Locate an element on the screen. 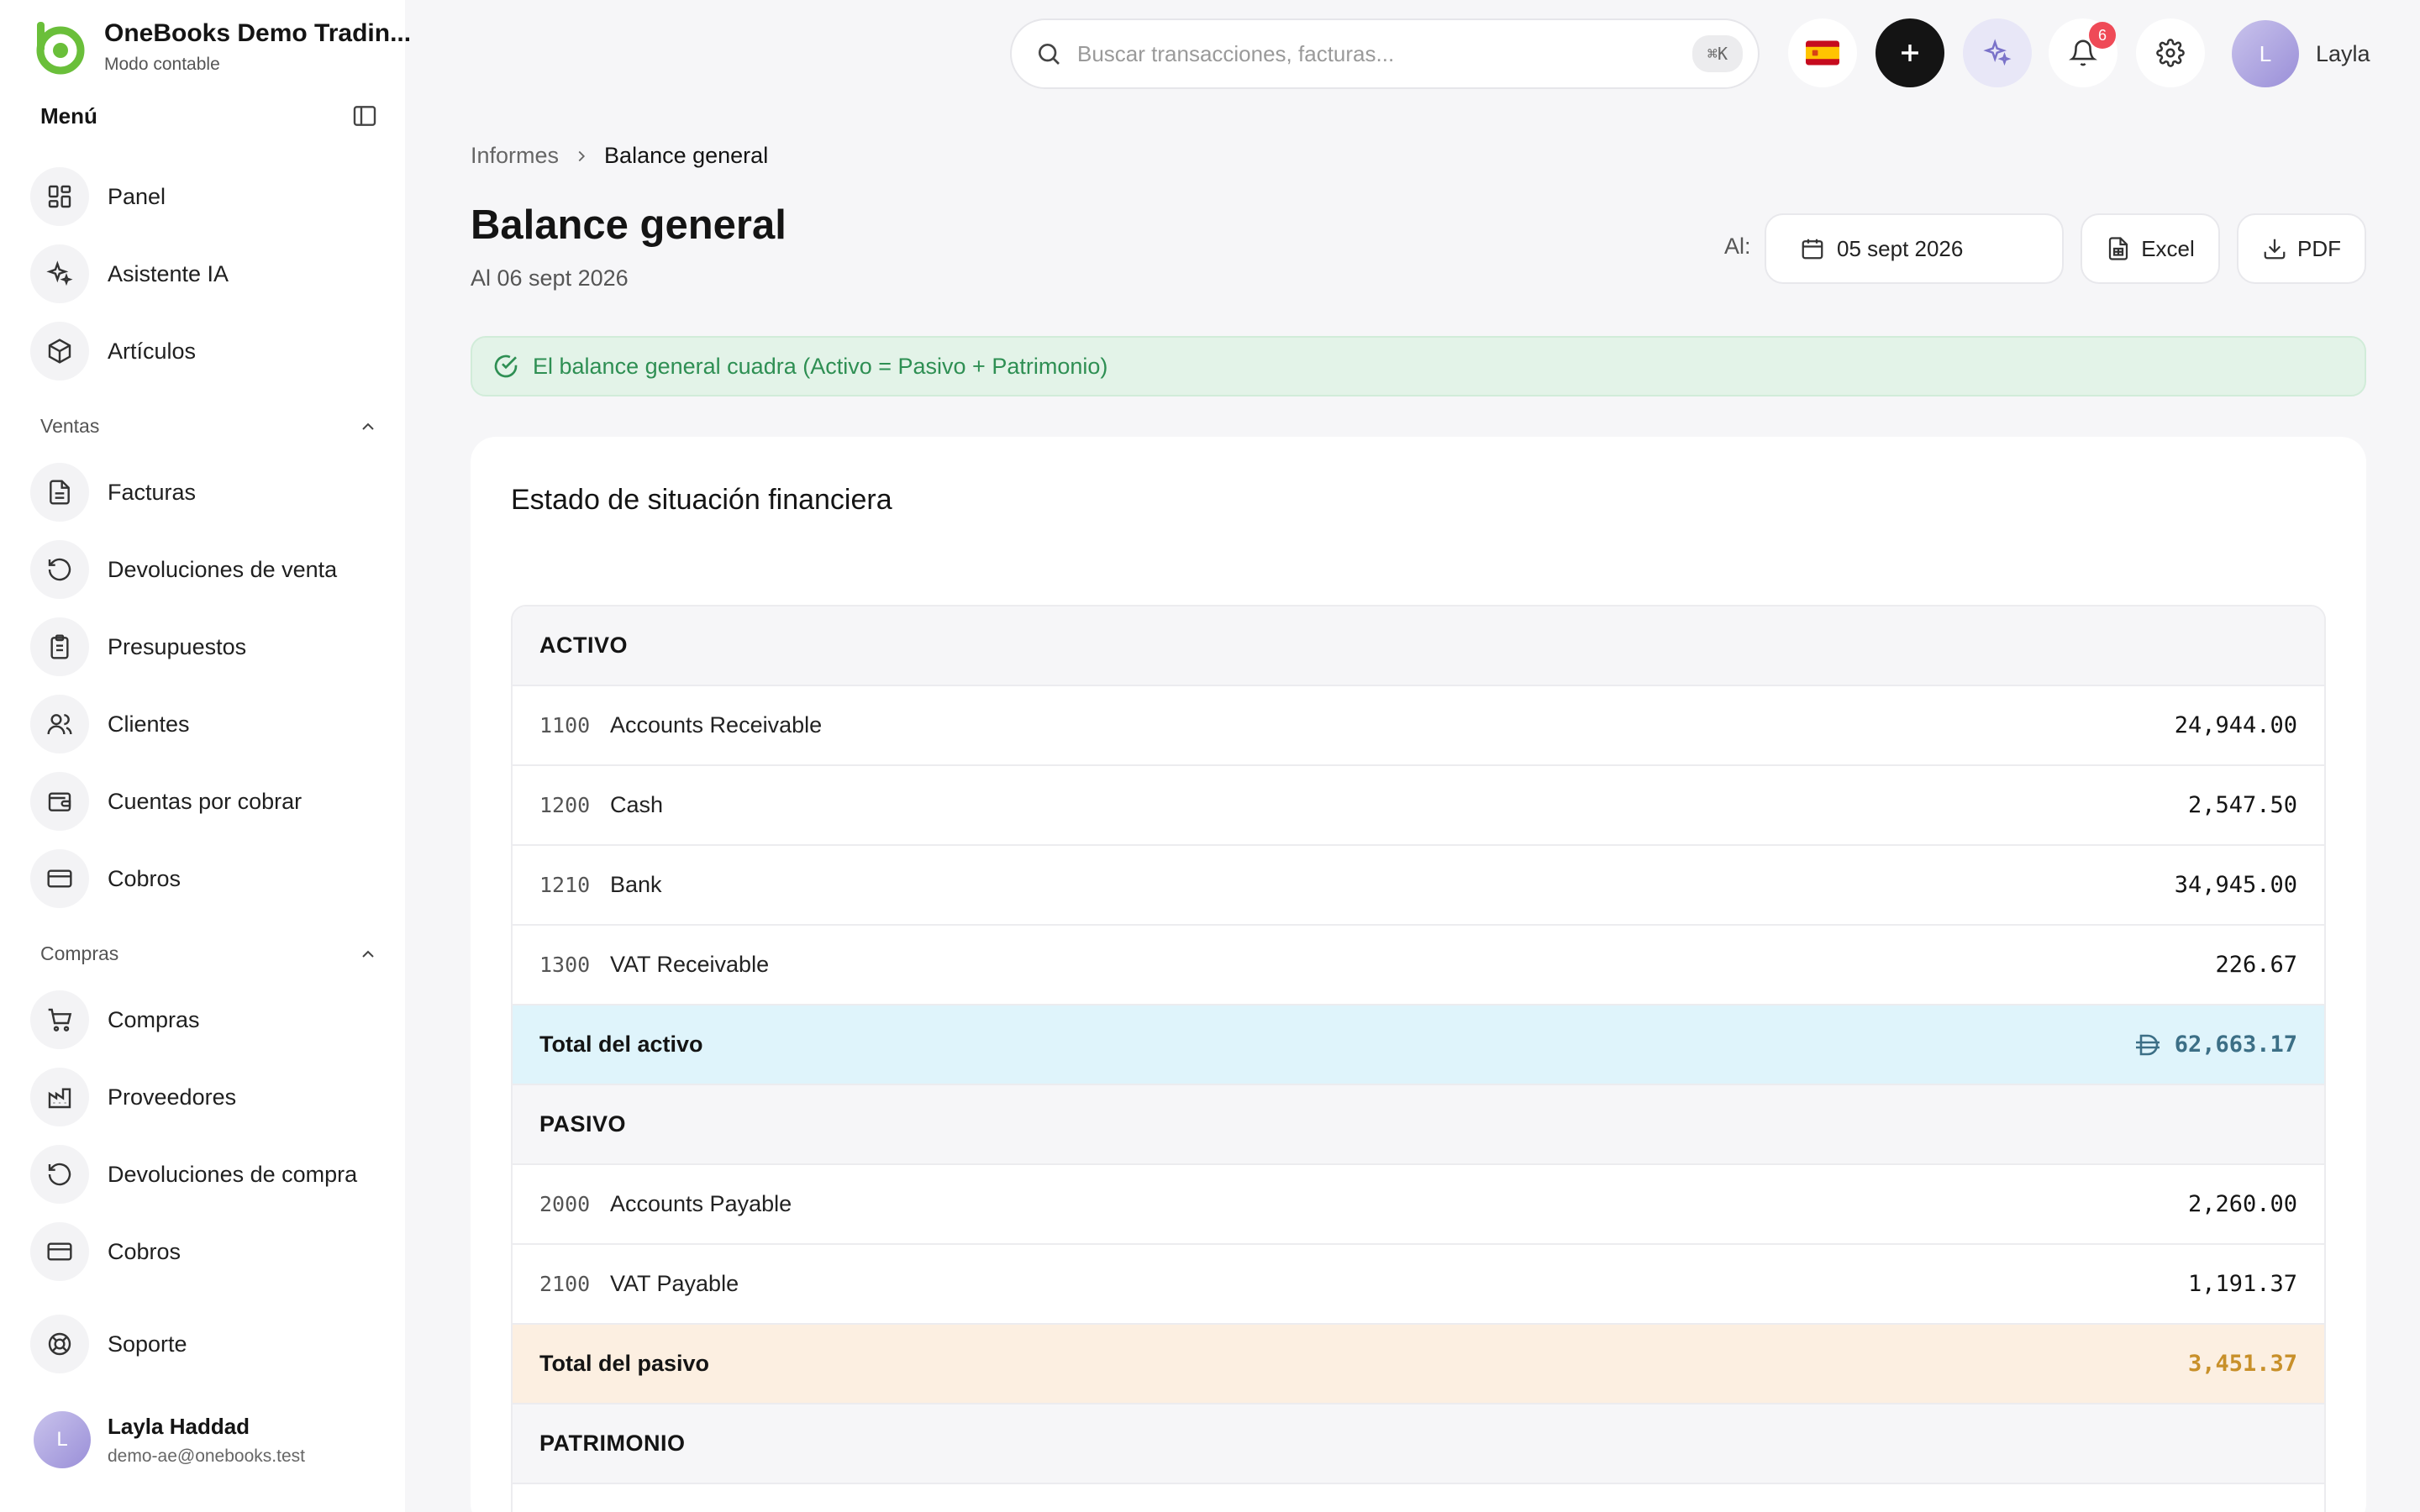  sidebar-item-label: Cobros is located at coordinates (145, 878).